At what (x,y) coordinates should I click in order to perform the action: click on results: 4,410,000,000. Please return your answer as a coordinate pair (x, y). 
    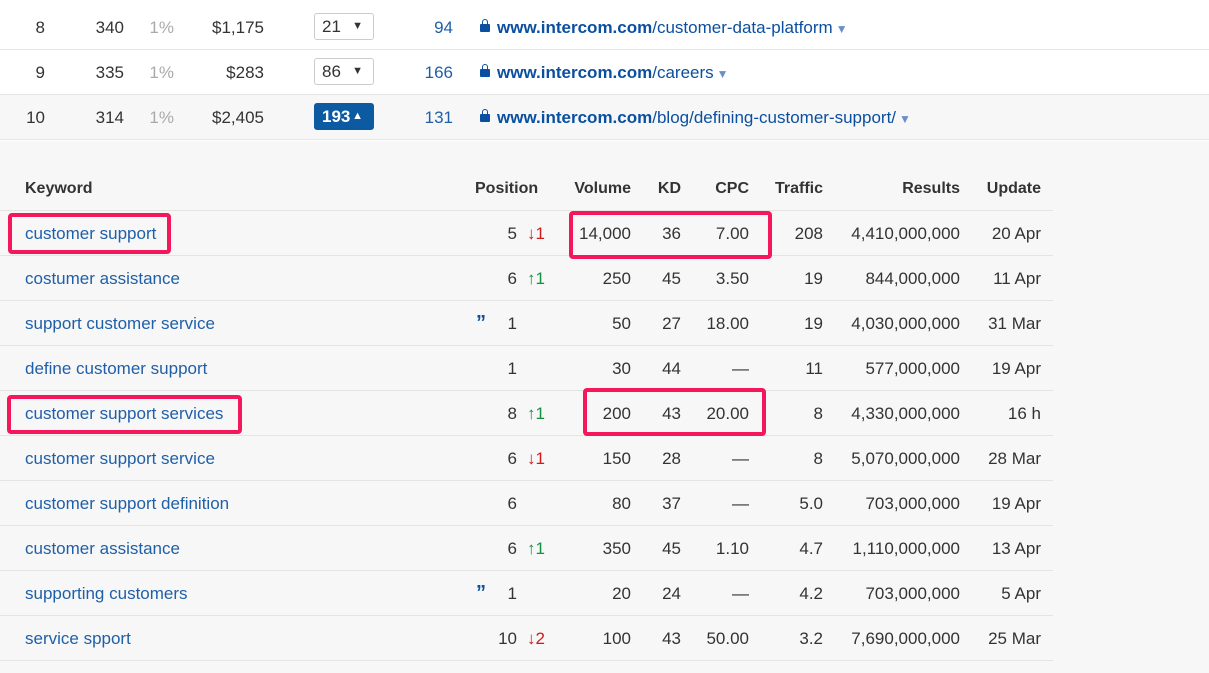
    Looking at the image, I should click on (905, 233).